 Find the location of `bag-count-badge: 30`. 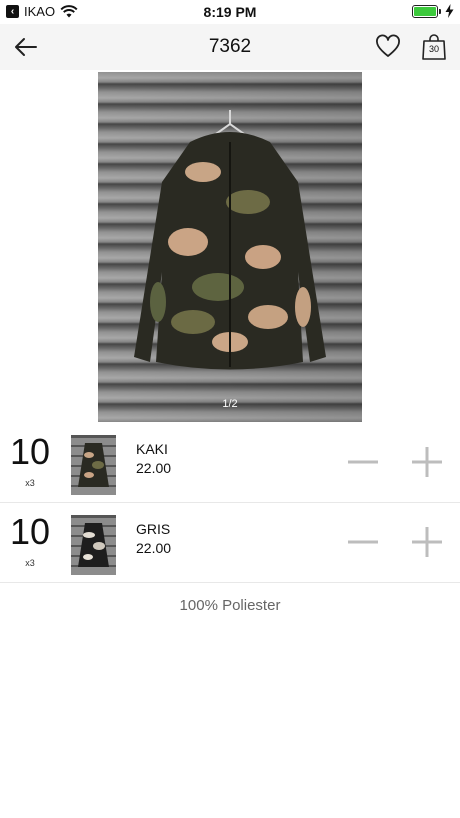

bag-count-badge: 30 is located at coordinates (433, 49).